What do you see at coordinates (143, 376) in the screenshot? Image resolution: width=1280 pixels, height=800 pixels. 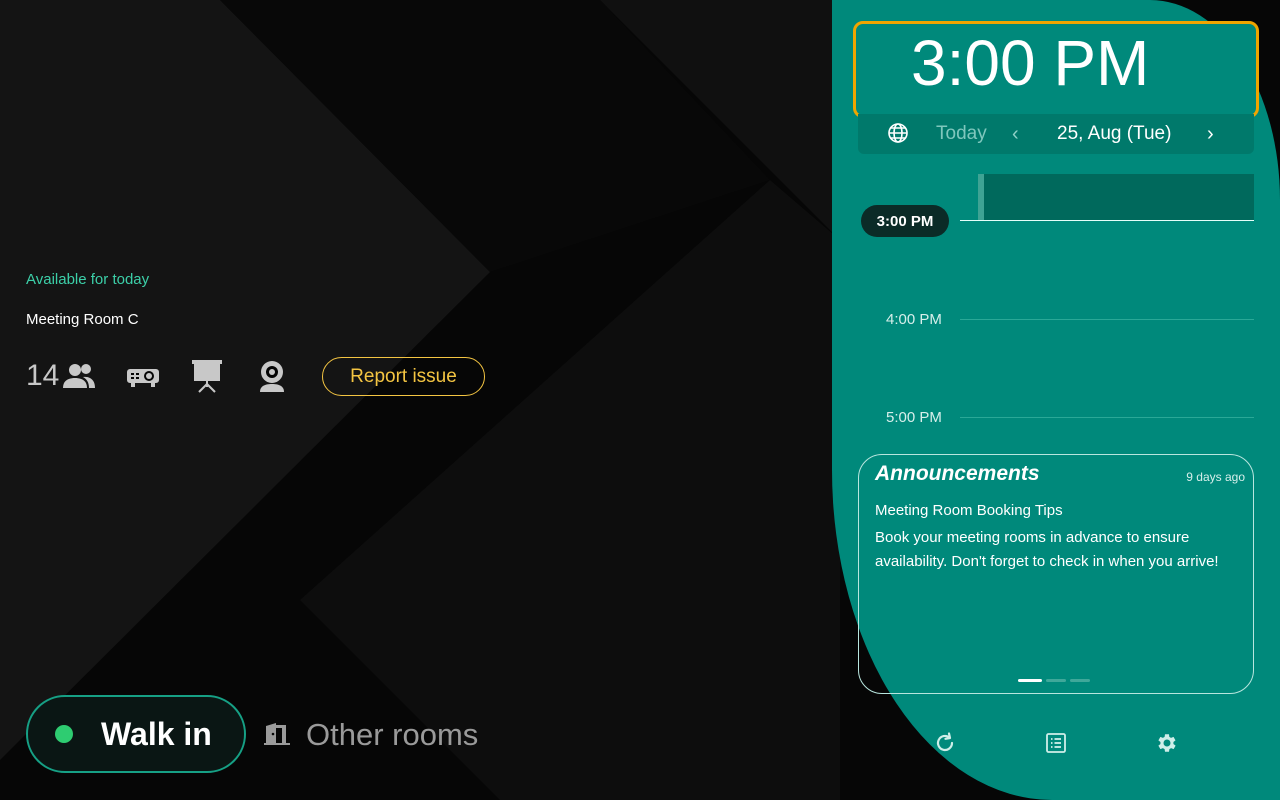 I see `projector-icon` at bounding box center [143, 376].